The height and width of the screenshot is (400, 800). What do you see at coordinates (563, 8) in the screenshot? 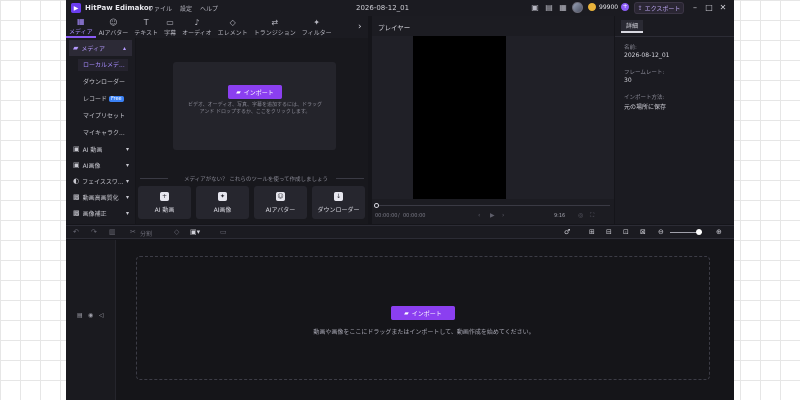
I see `gift-icon: ▦` at bounding box center [563, 8].